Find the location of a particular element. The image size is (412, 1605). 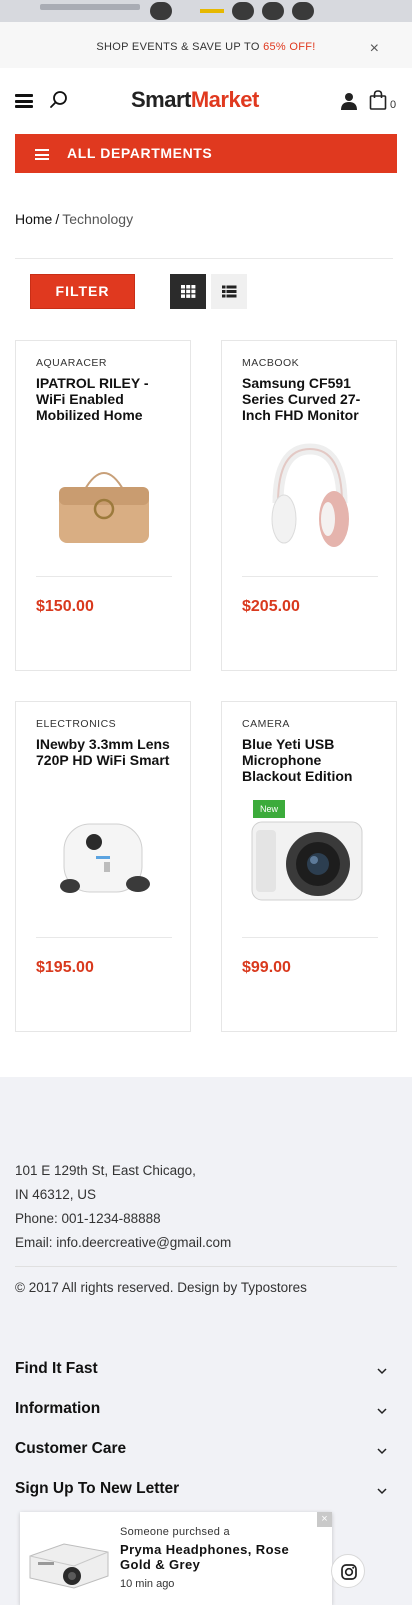

accordion-information: Information is located at coordinates (206, 1412).